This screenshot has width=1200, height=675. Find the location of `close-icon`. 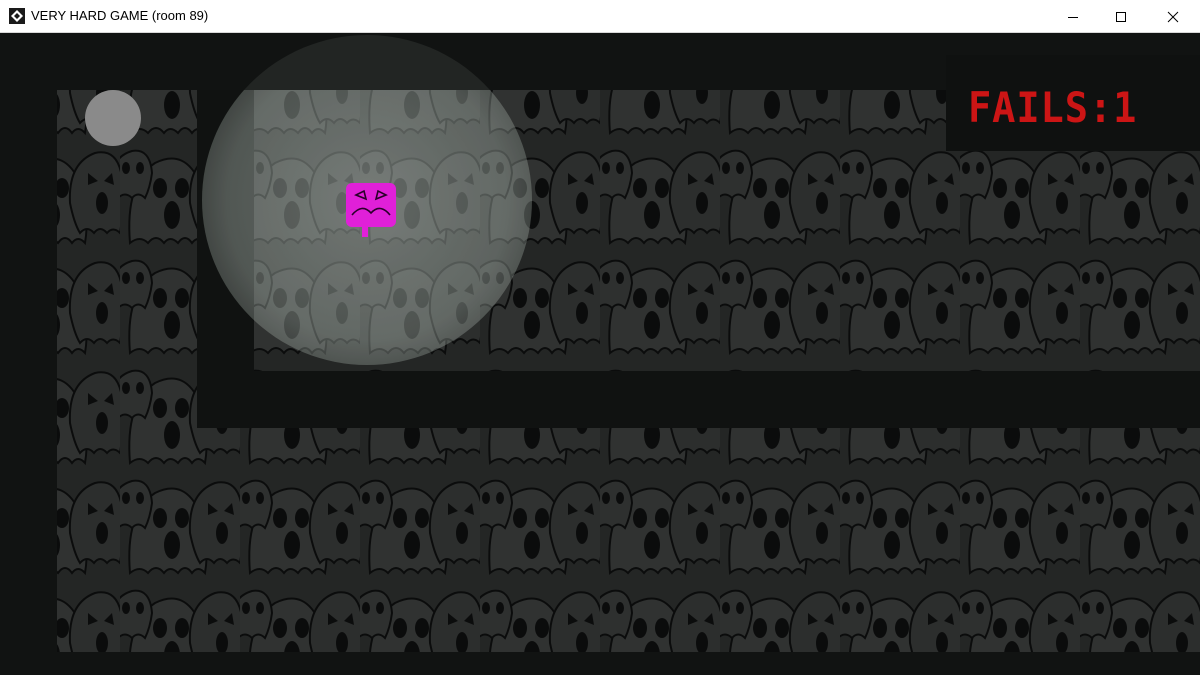

close-icon is located at coordinates (1173, 16).